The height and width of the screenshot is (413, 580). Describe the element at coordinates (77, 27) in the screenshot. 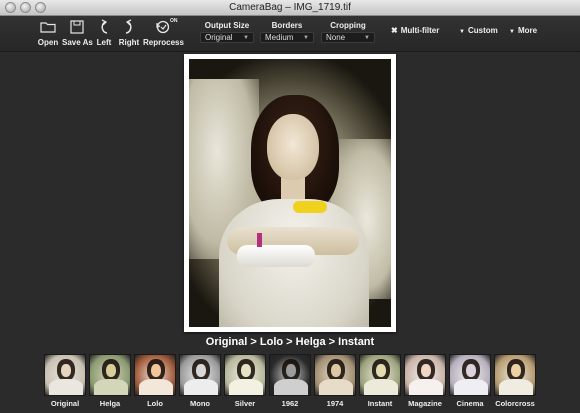

I see `save-disk-icon` at that location.